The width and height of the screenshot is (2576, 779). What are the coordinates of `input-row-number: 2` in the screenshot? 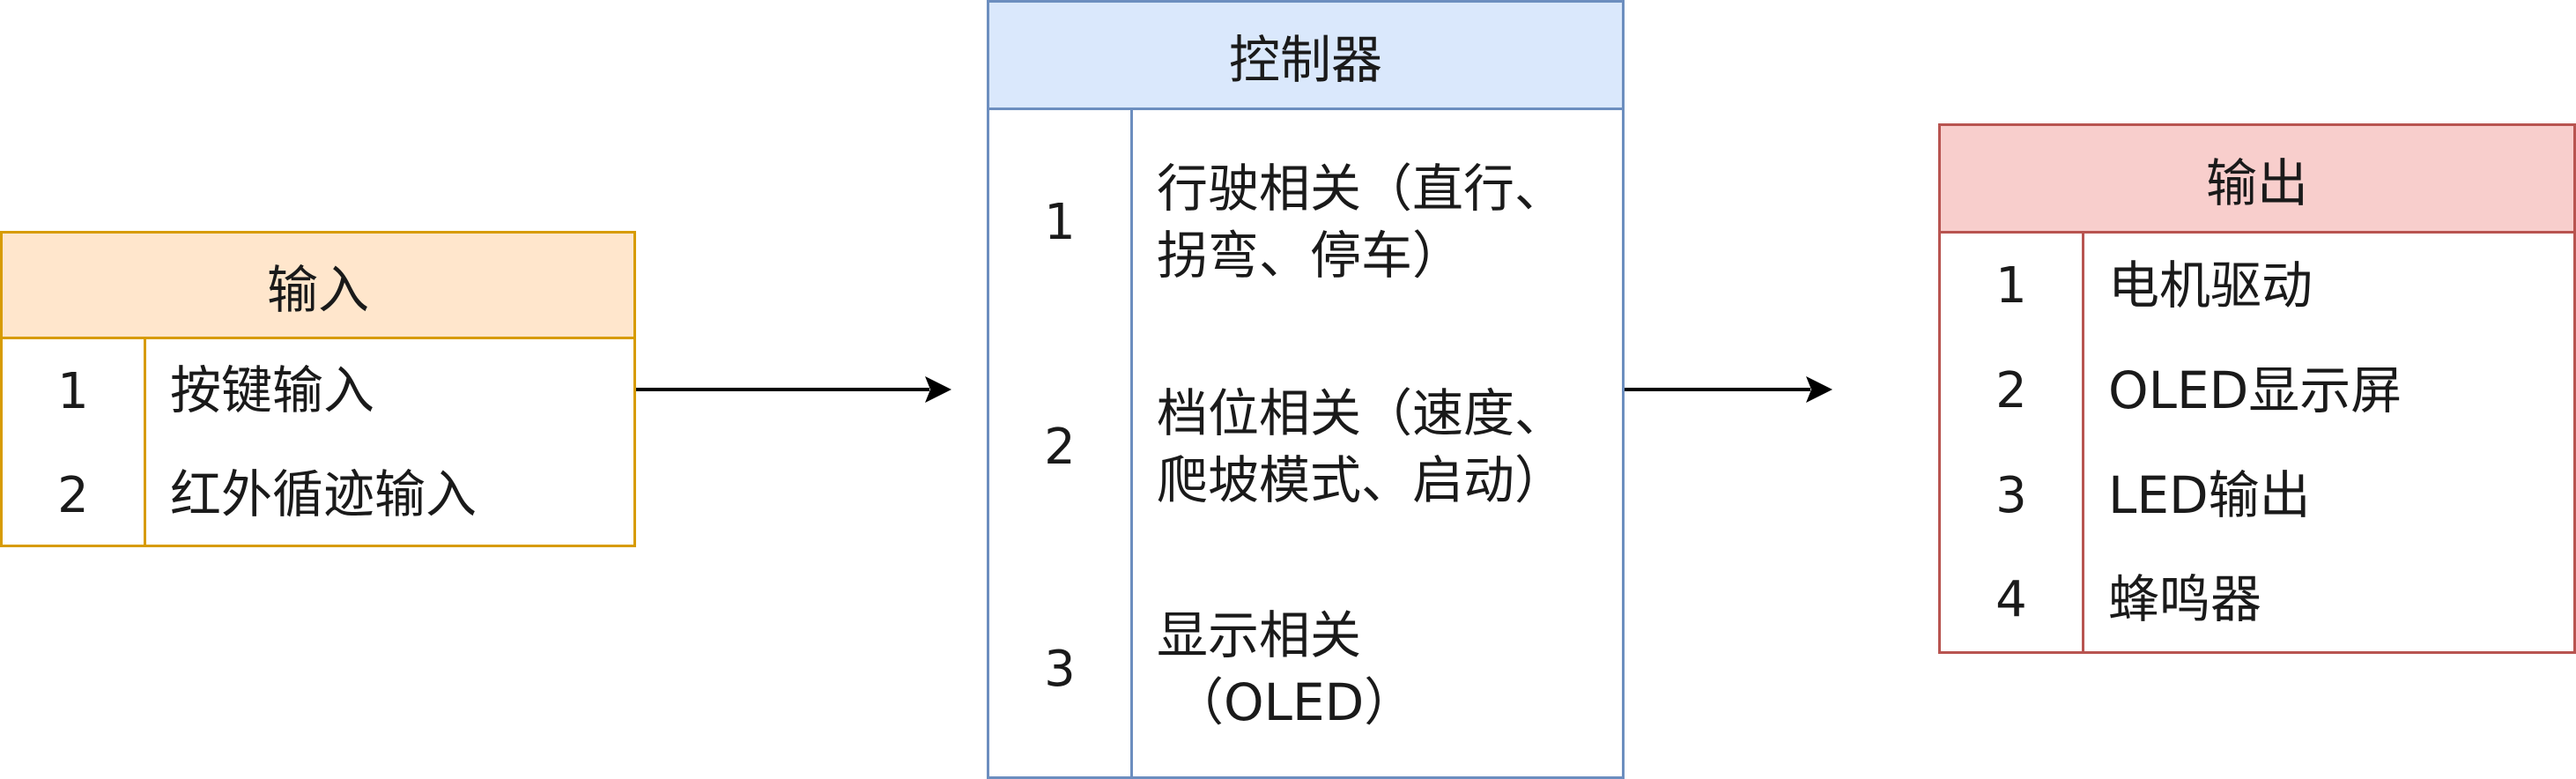 It's located at (73, 495).